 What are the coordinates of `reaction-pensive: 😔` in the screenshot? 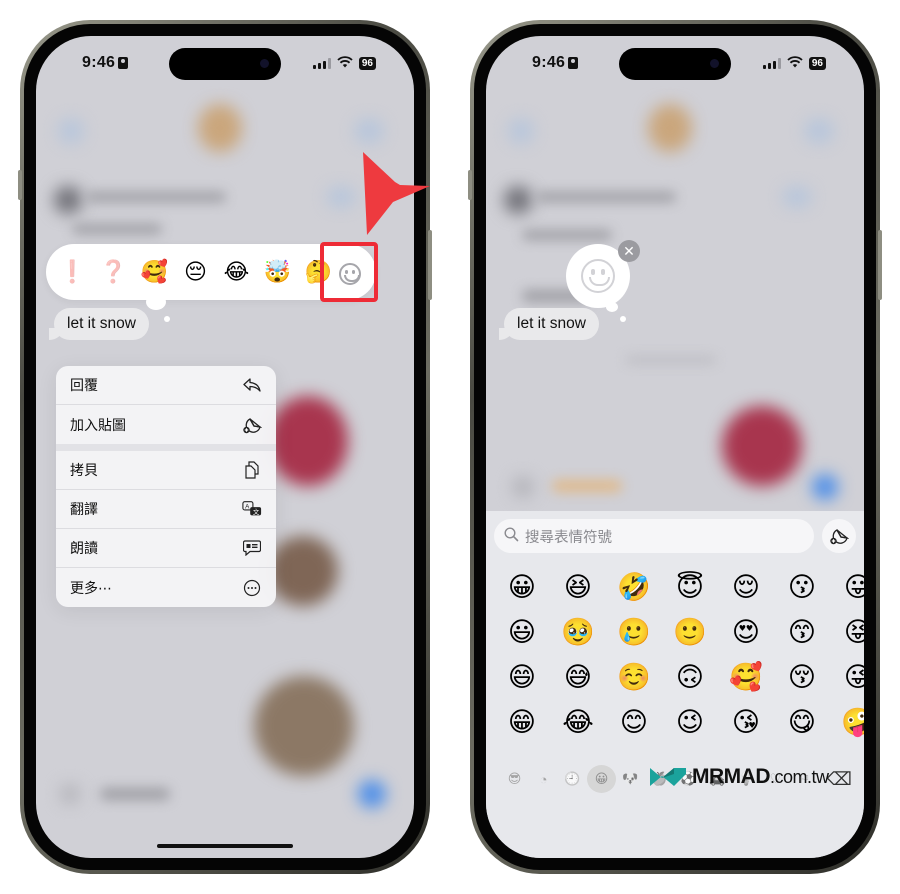 It's located at (195, 272).